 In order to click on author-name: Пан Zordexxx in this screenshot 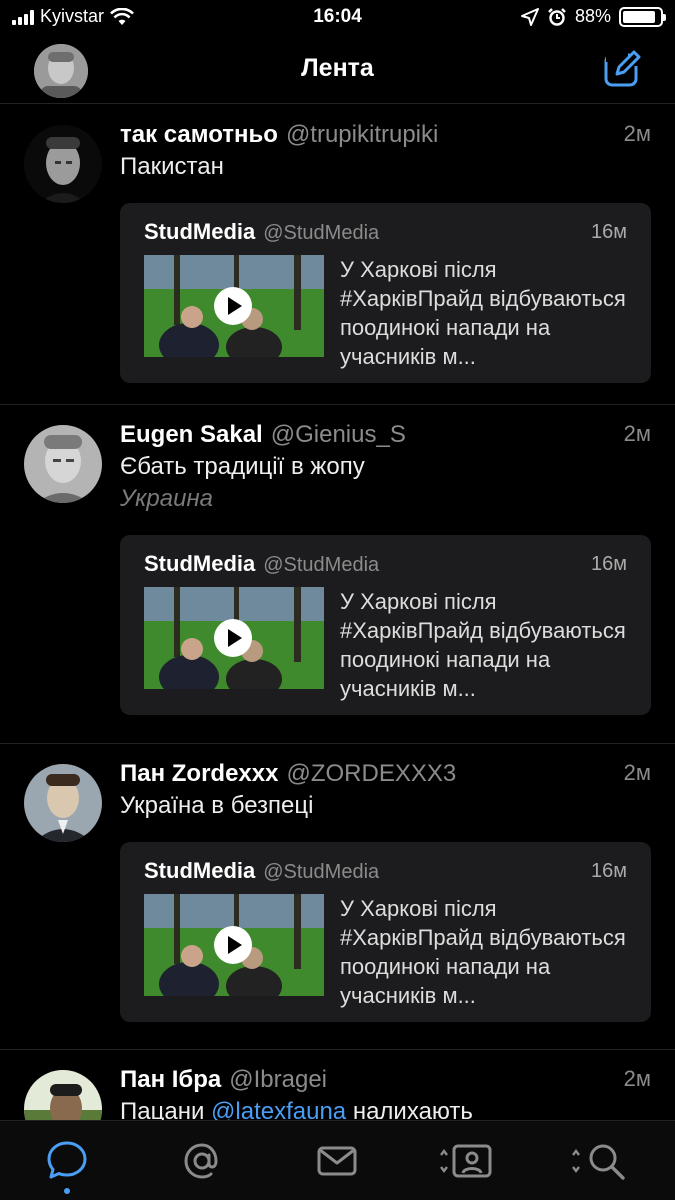, I will do `click(199, 774)`.